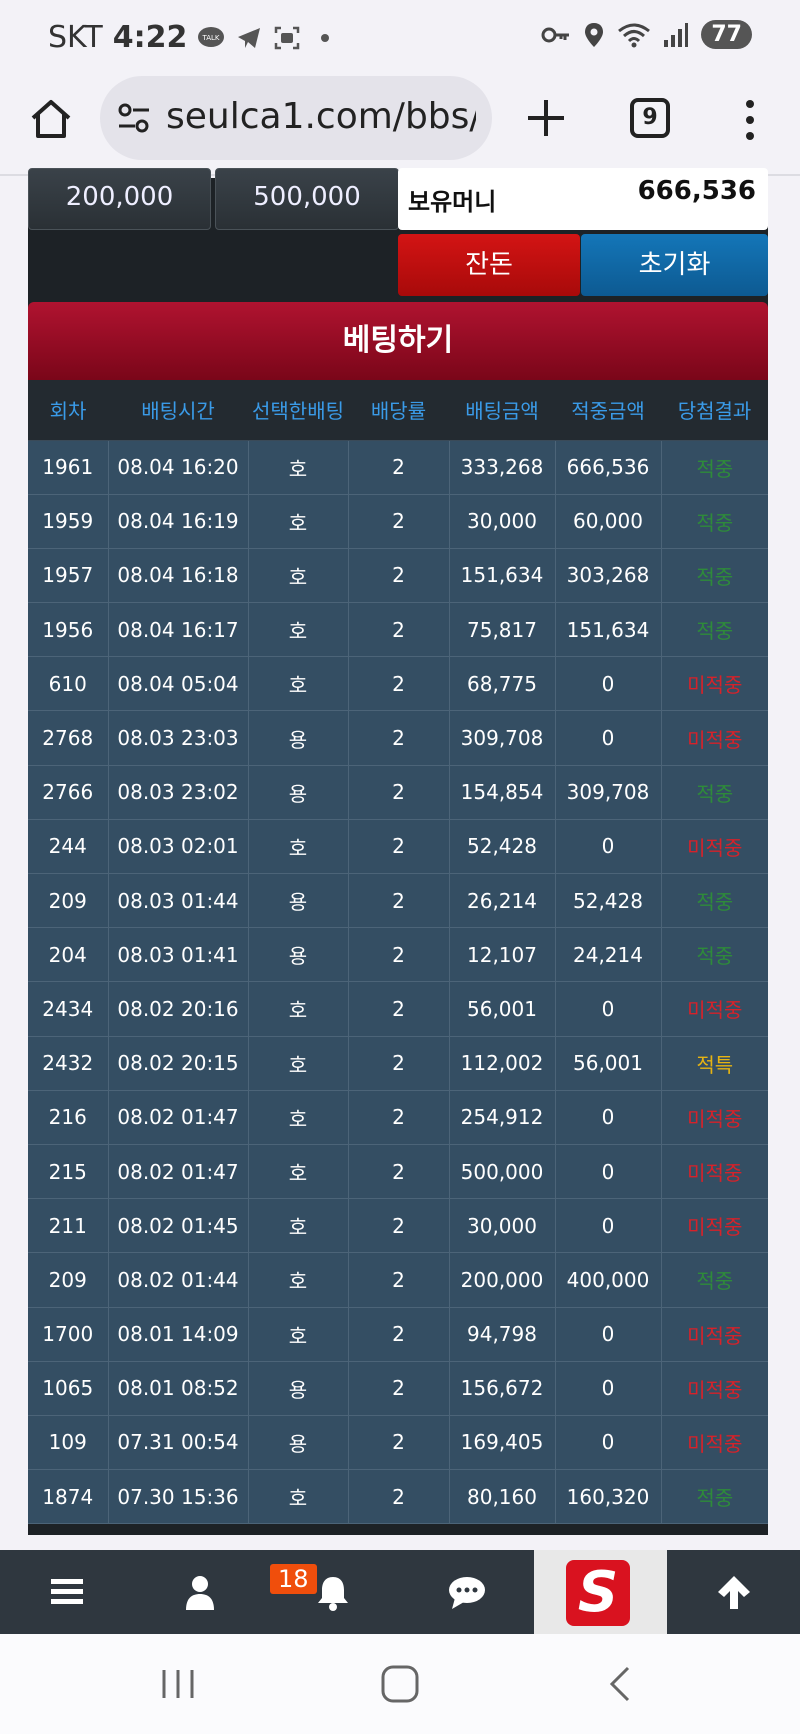 This screenshot has height=1734, width=800. I want to click on round-cell: 216, so click(68, 1117).